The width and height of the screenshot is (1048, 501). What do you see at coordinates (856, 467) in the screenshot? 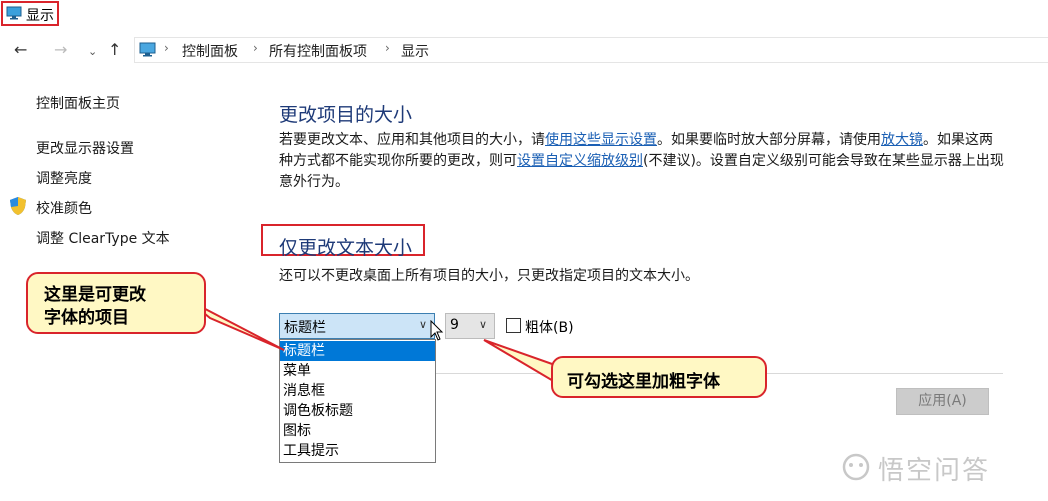
I see `watermark-logo-icon` at bounding box center [856, 467].